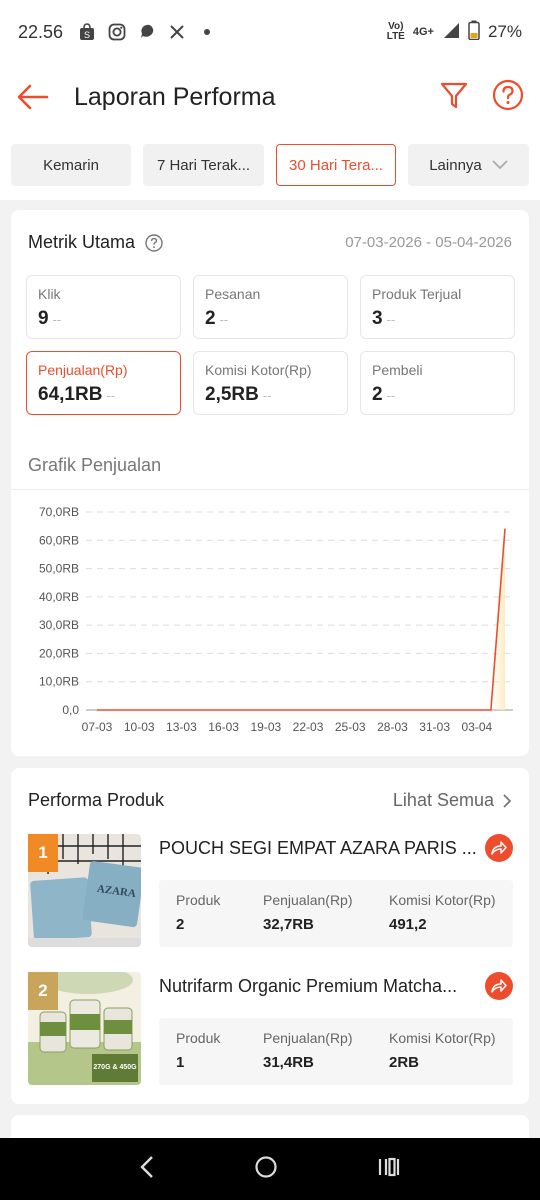 This screenshot has height=1200, width=540. I want to click on stat-value-penjualan: 32,7RB, so click(288, 924).